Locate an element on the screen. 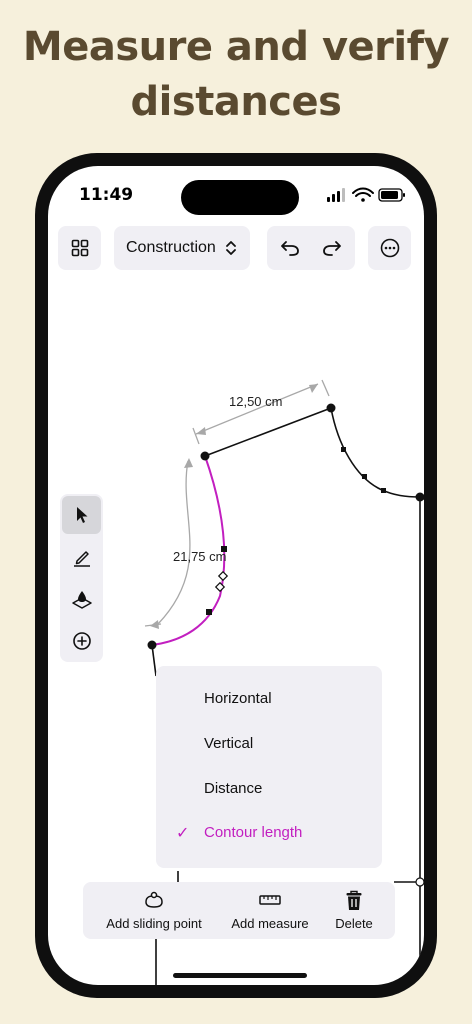 The image size is (472, 1024). more-icon is located at coordinates (389, 248).